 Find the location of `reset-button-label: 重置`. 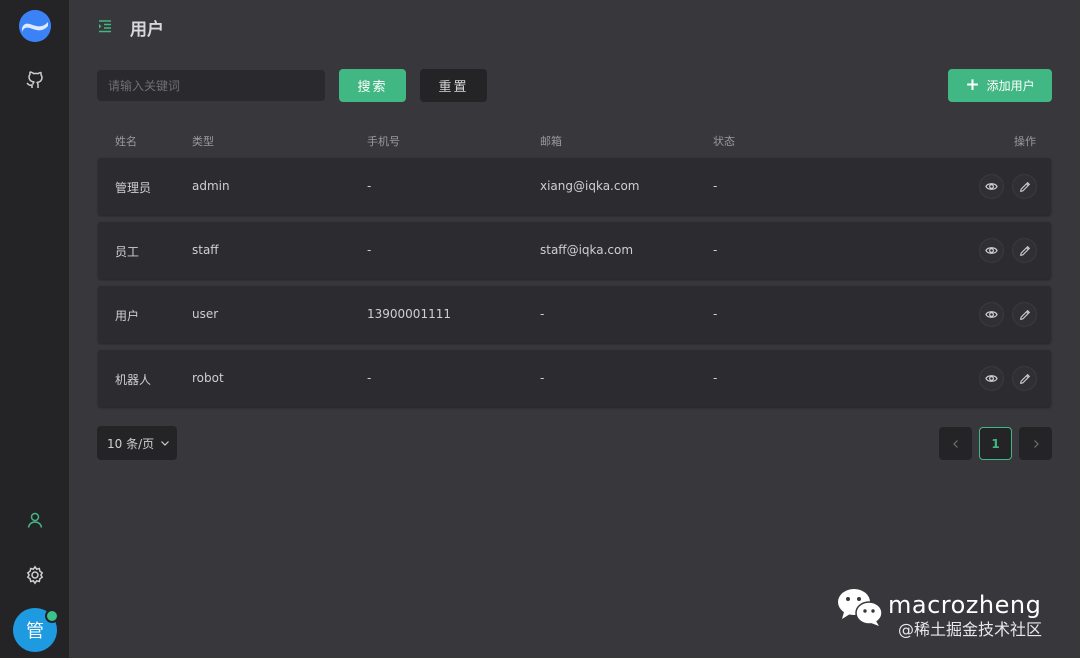

reset-button-label: 重置 is located at coordinates (453, 87).